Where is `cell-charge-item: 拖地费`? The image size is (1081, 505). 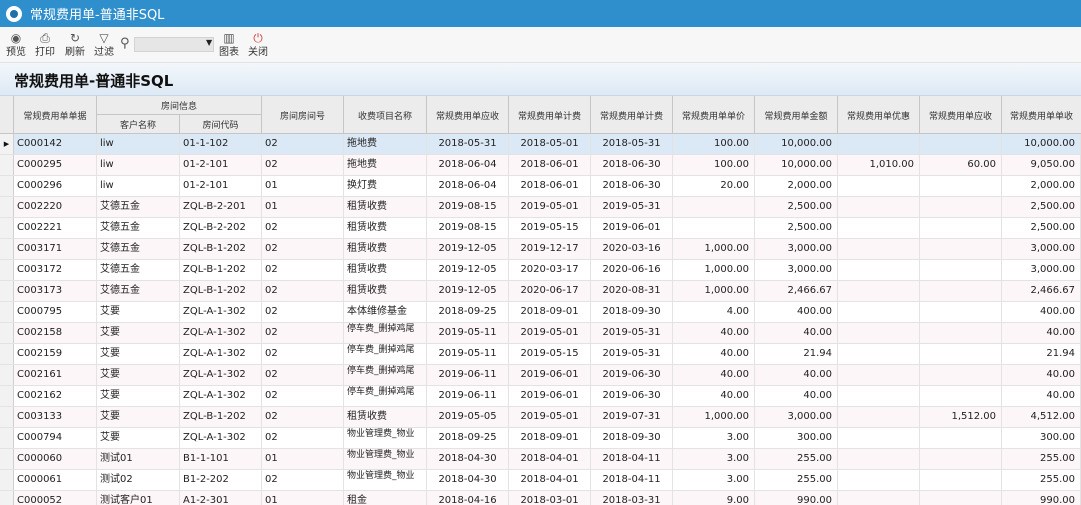 cell-charge-item: 拖地费 is located at coordinates (385, 144).